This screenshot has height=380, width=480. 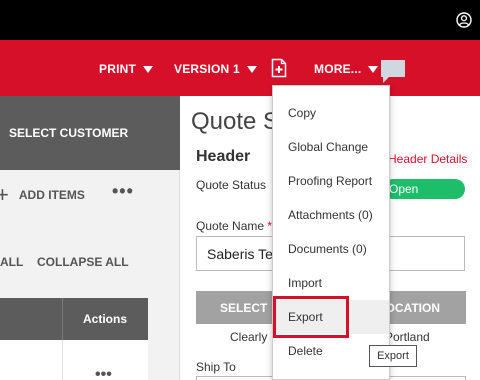 What do you see at coordinates (279, 68) in the screenshot?
I see `document-add-icon` at bounding box center [279, 68].